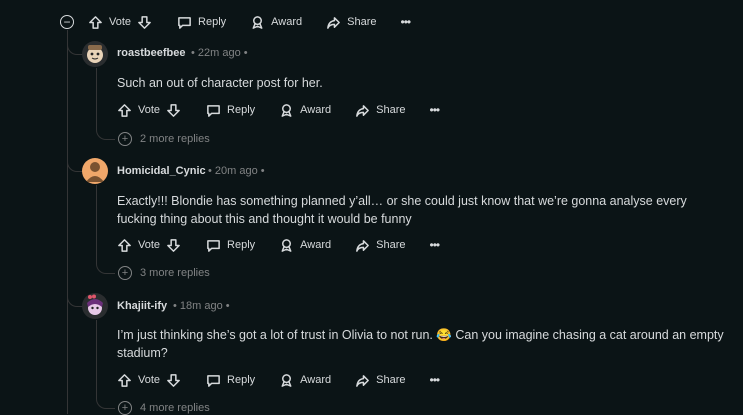  I want to click on thread-elbow-2-replies, so click(105, 259).